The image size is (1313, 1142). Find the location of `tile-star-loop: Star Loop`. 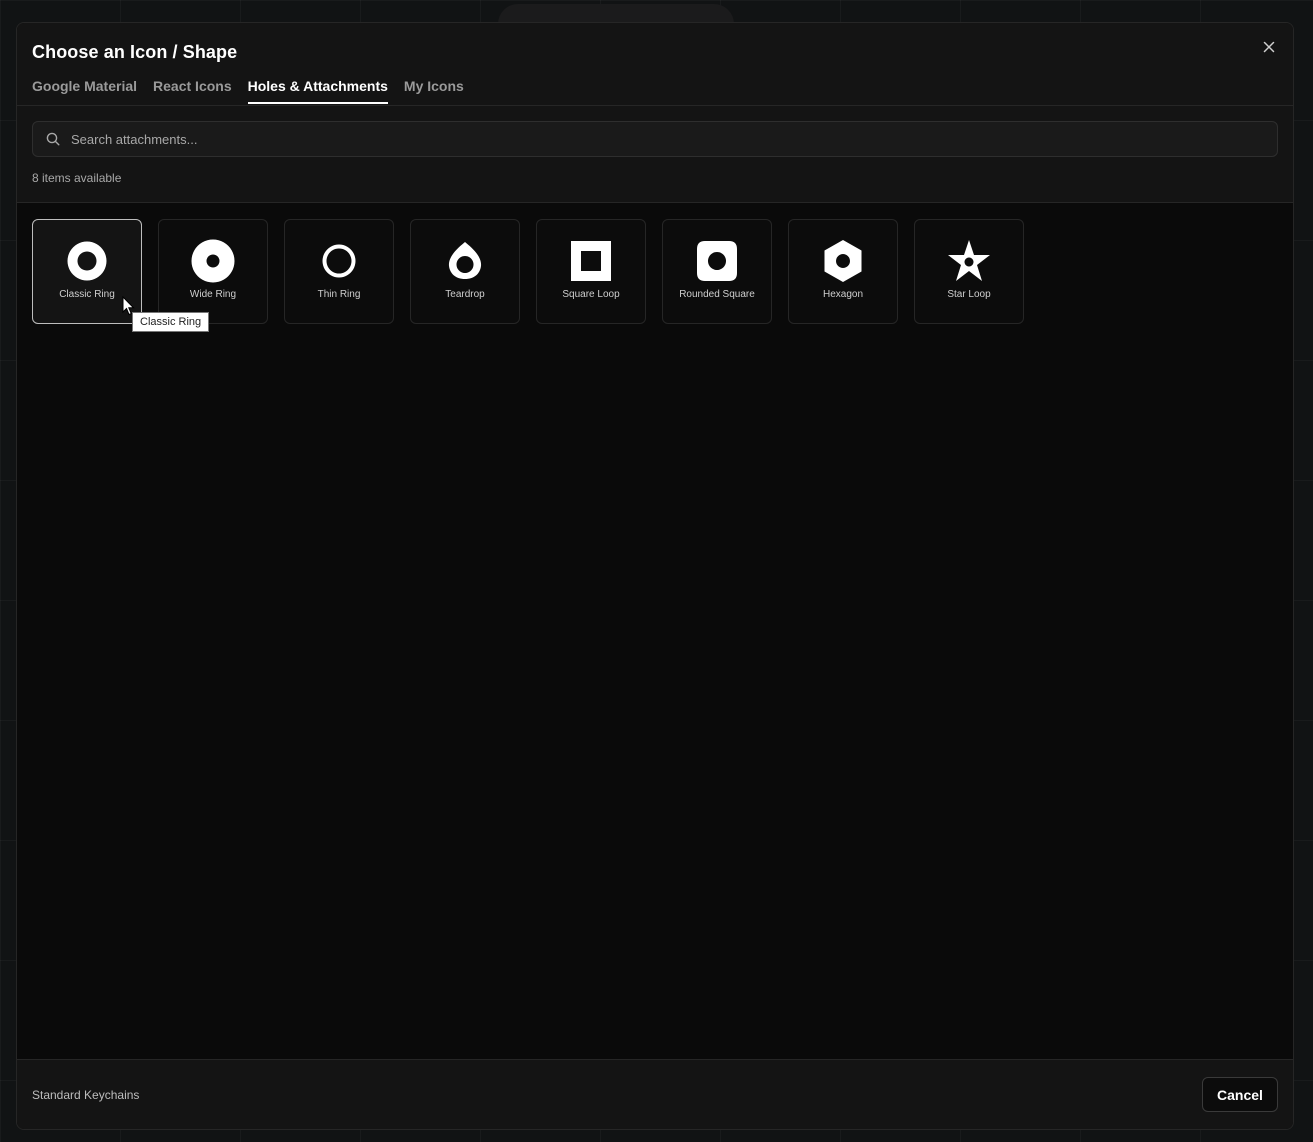

tile-star-loop: Star Loop is located at coordinates (969, 271).